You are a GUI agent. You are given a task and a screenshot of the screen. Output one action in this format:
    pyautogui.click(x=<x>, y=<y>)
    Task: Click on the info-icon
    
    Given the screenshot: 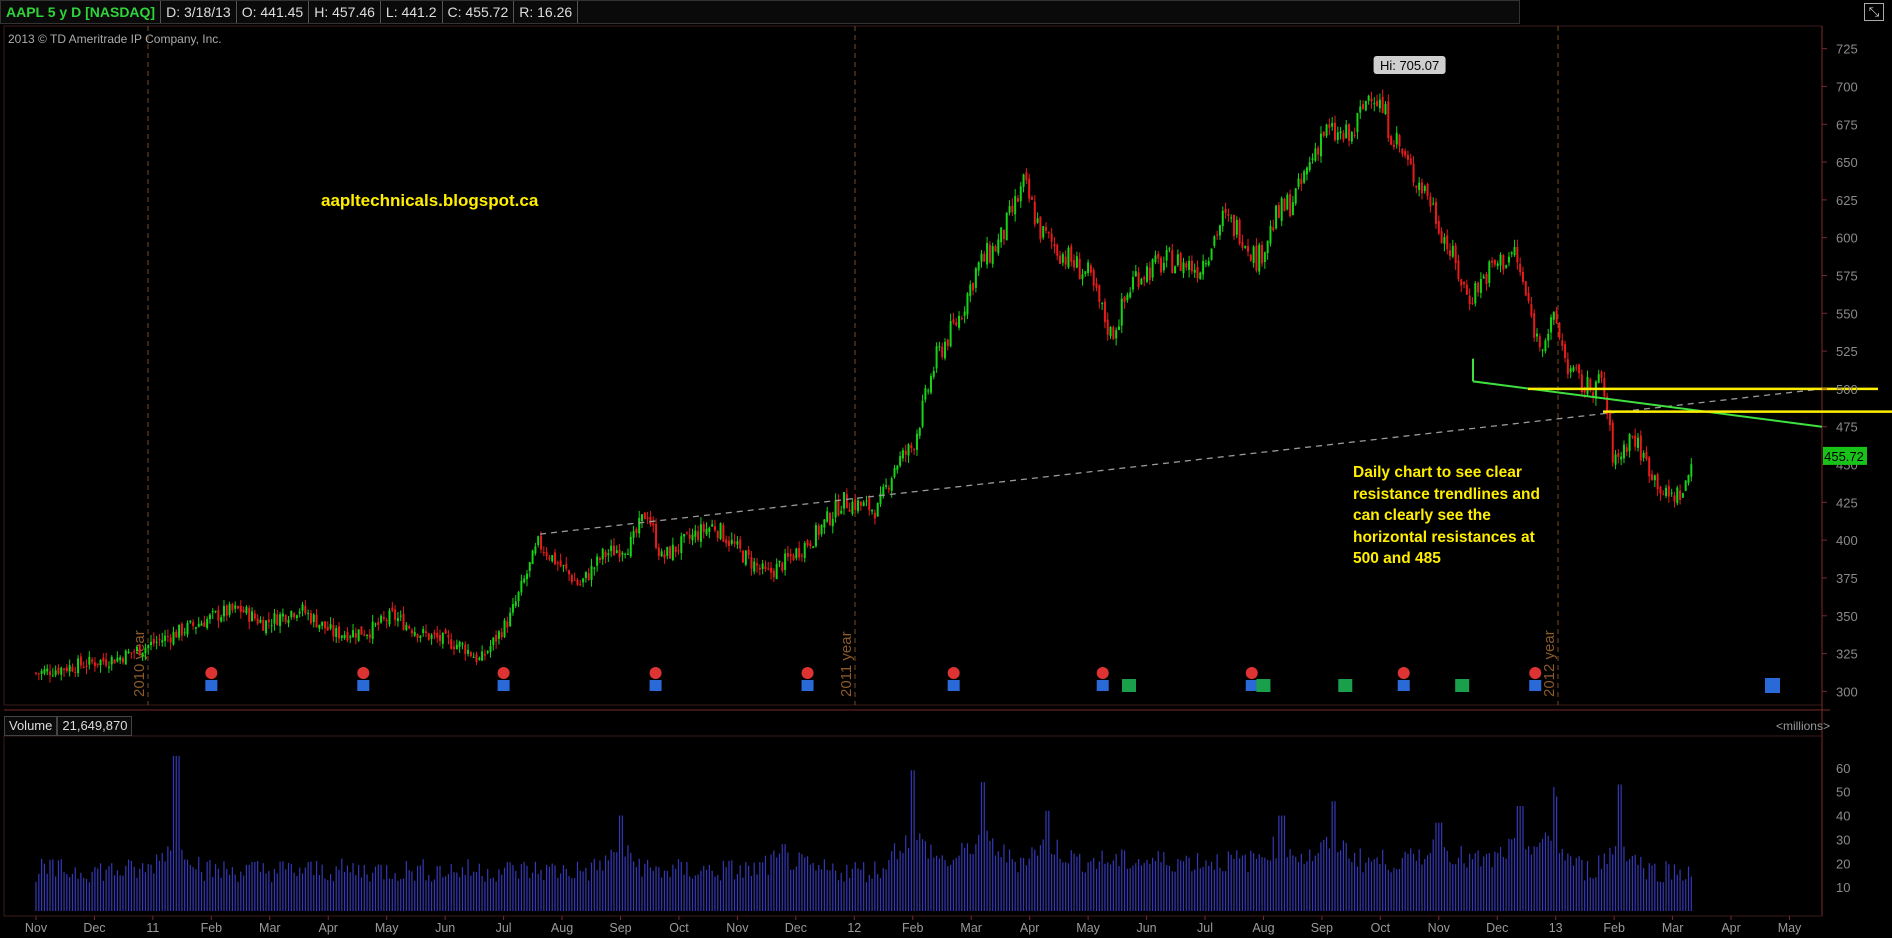 What is the action you would take?
    pyautogui.click(x=1772, y=685)
    